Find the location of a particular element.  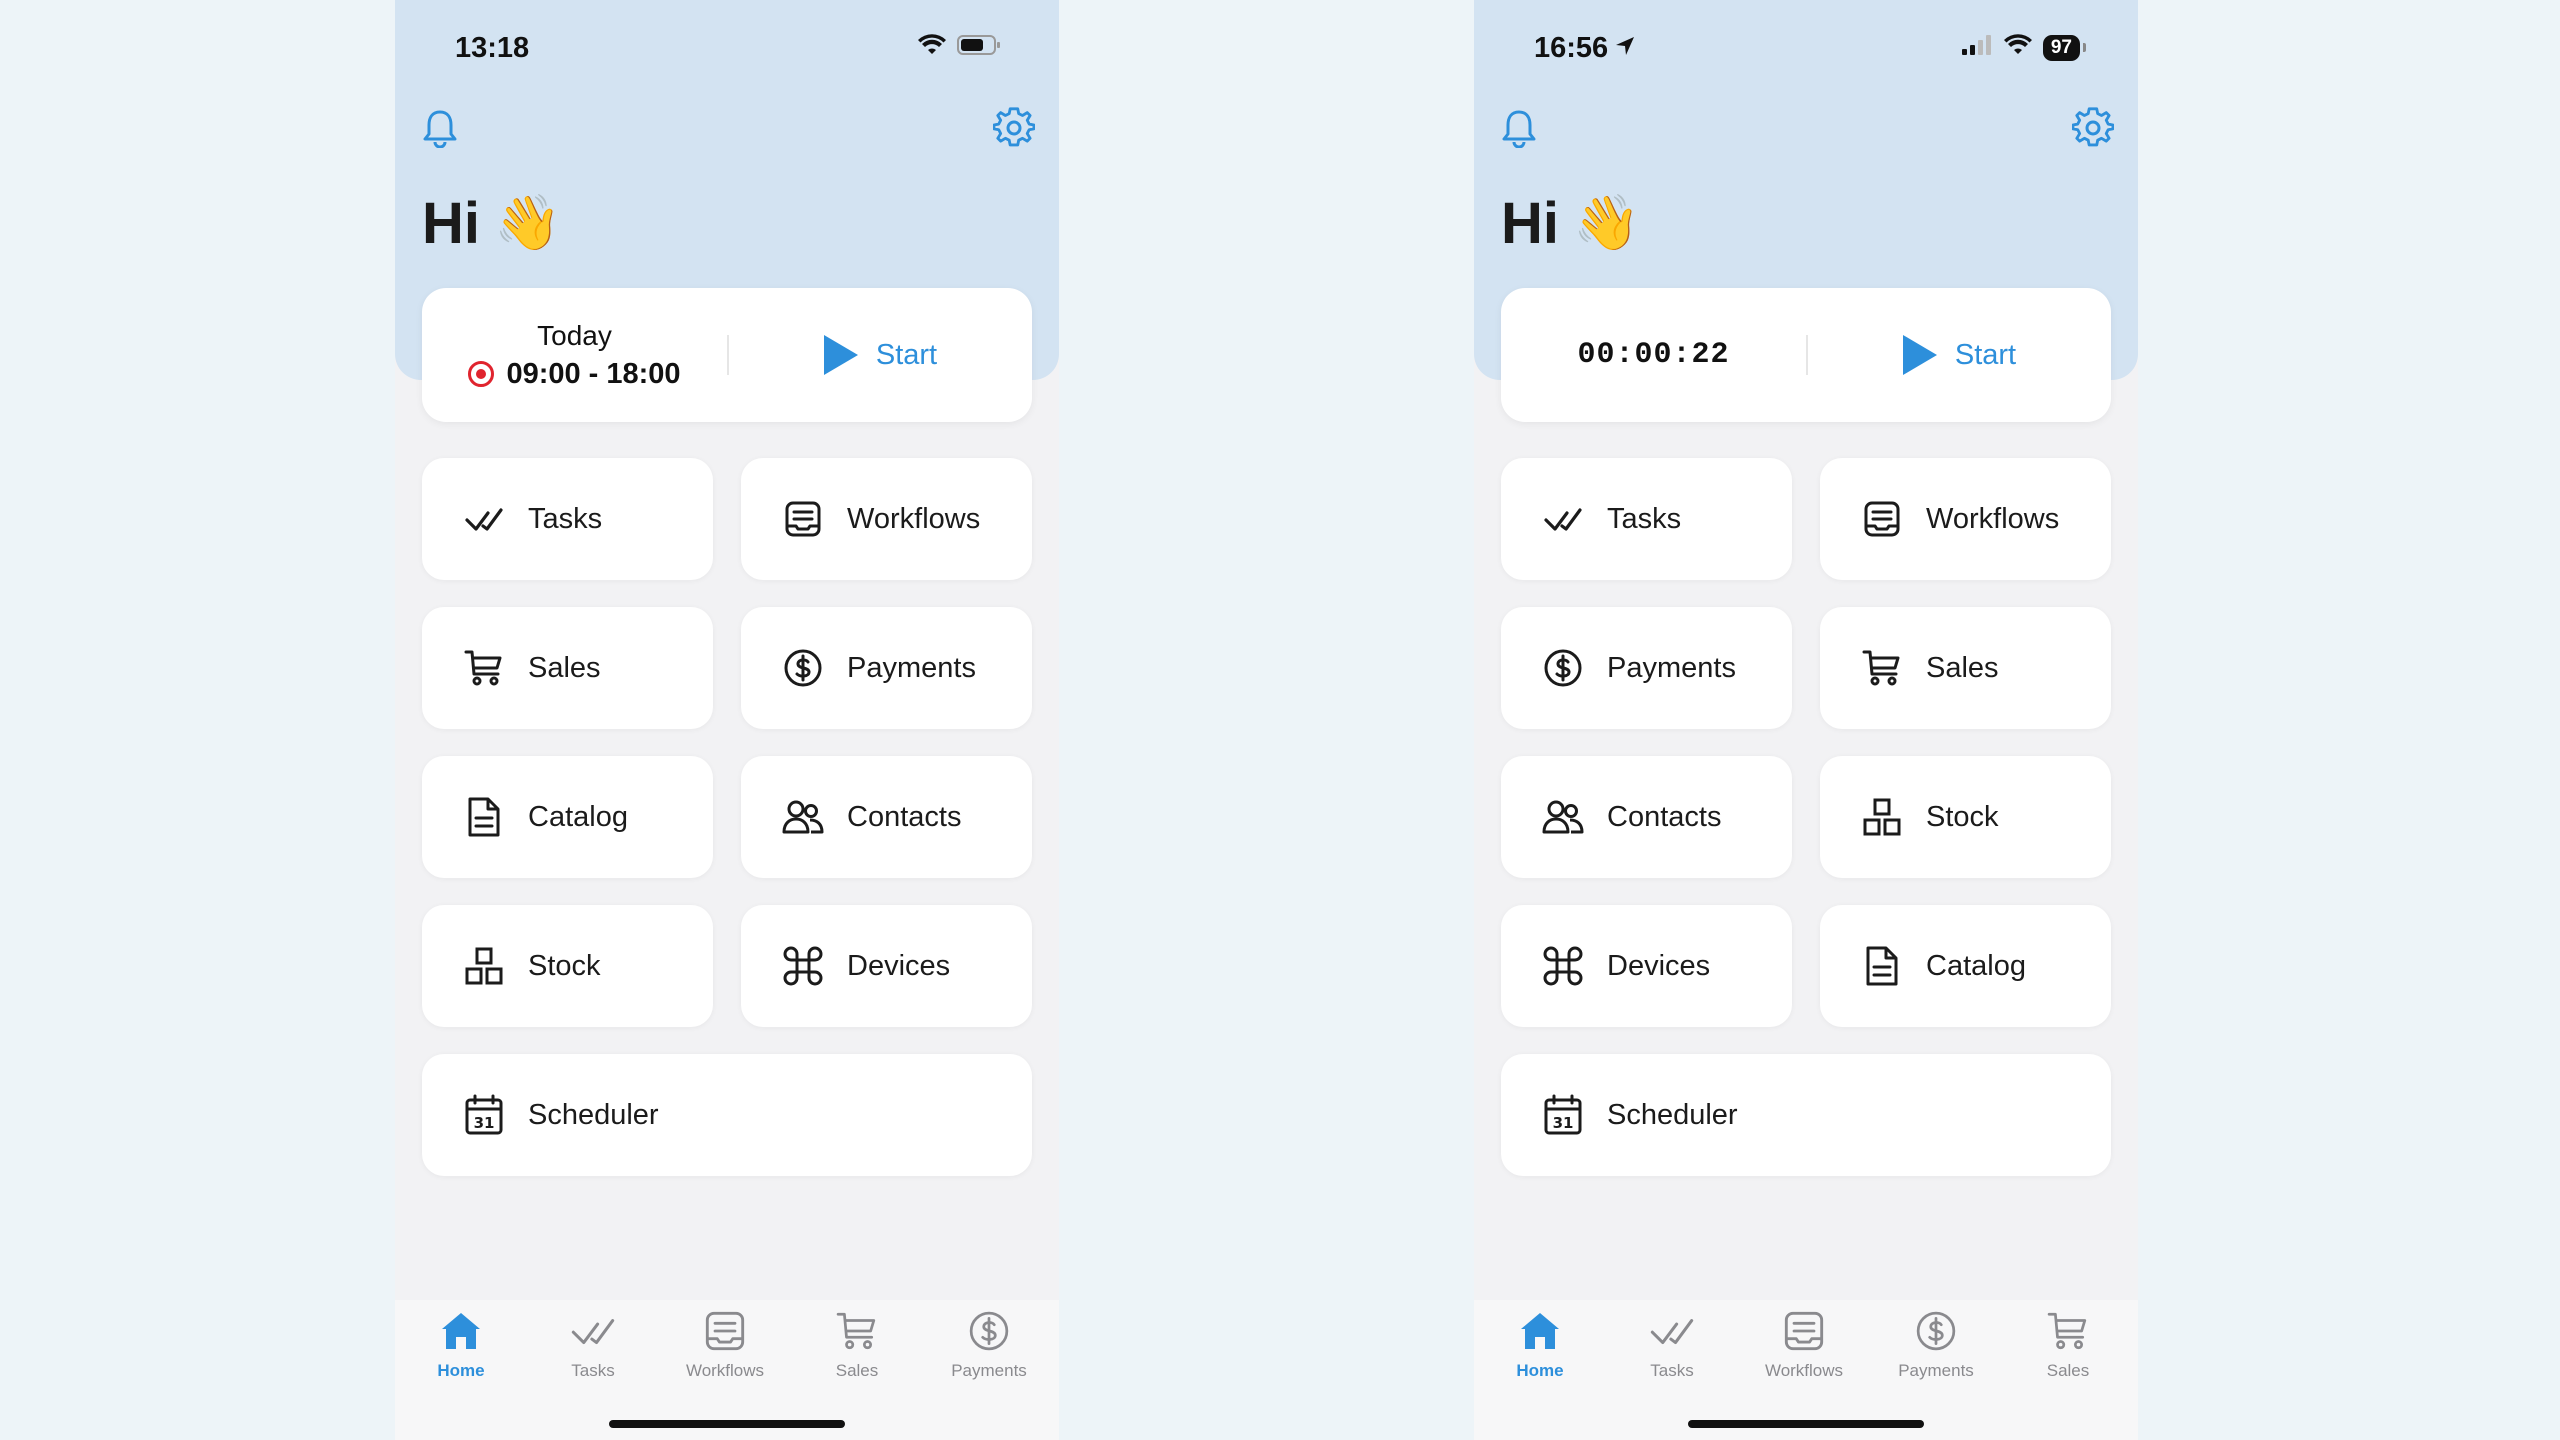

tab-bar: Home Tasks Workflows Sales Payments is located at coordinates (727, 1370).